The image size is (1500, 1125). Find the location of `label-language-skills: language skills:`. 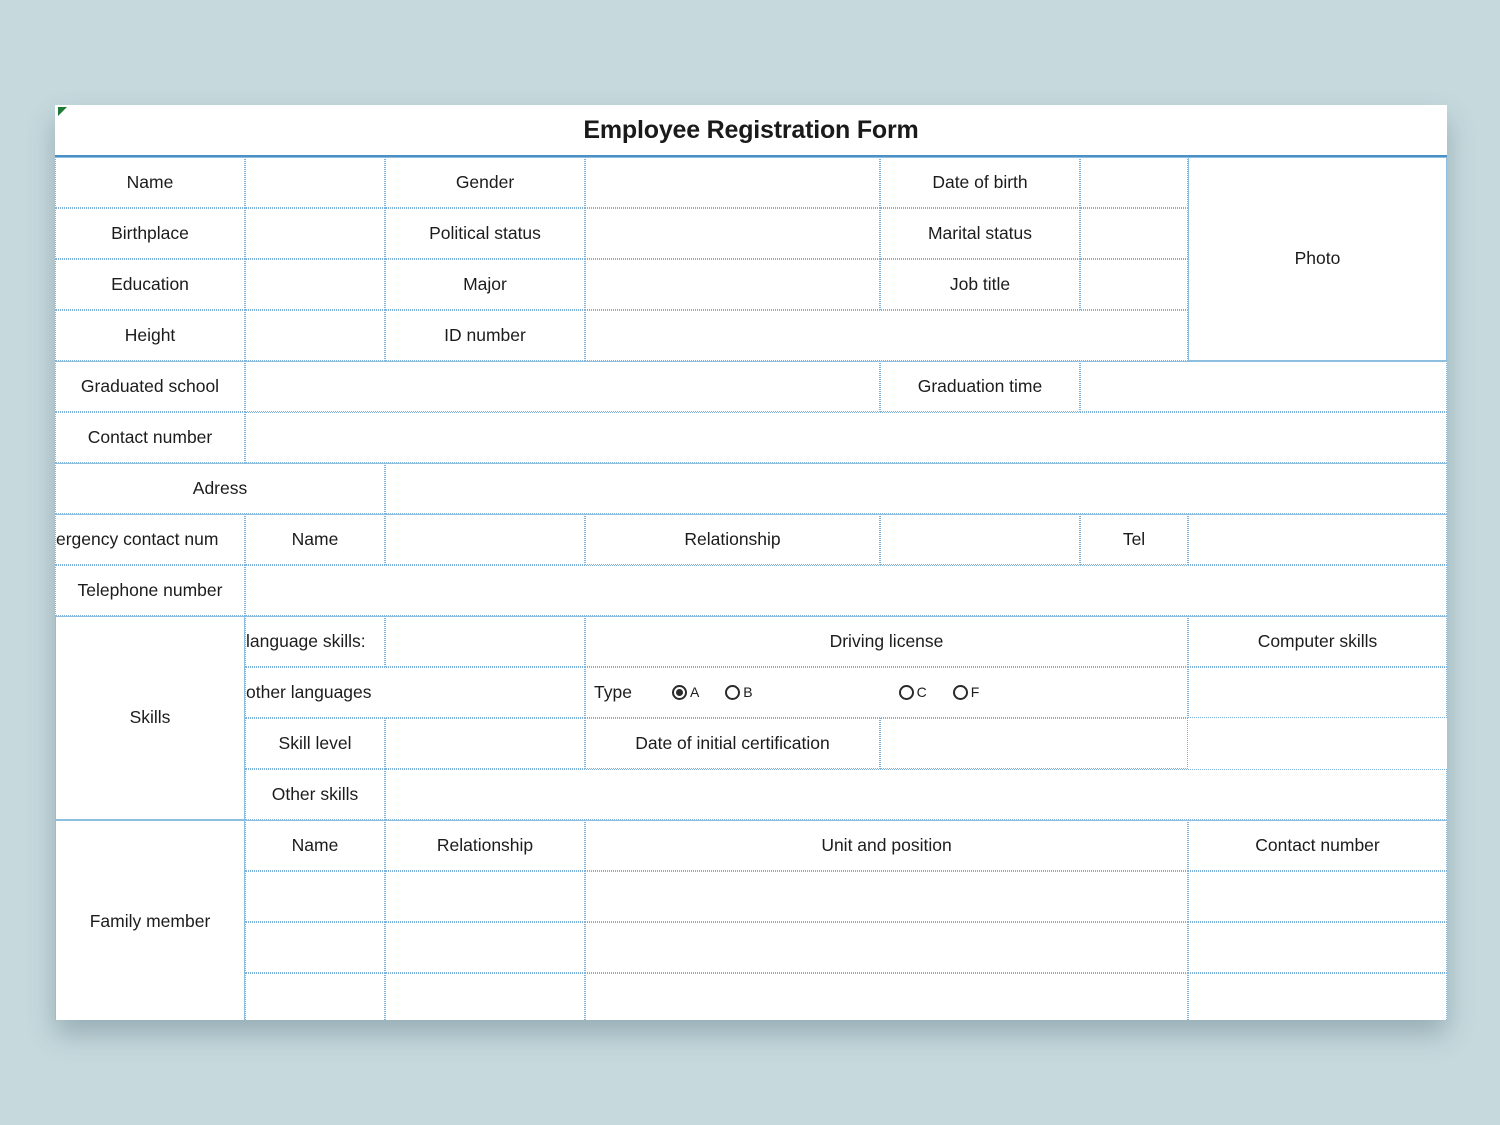

label-language-skills: language skills: is located at coordinates (315, 641).